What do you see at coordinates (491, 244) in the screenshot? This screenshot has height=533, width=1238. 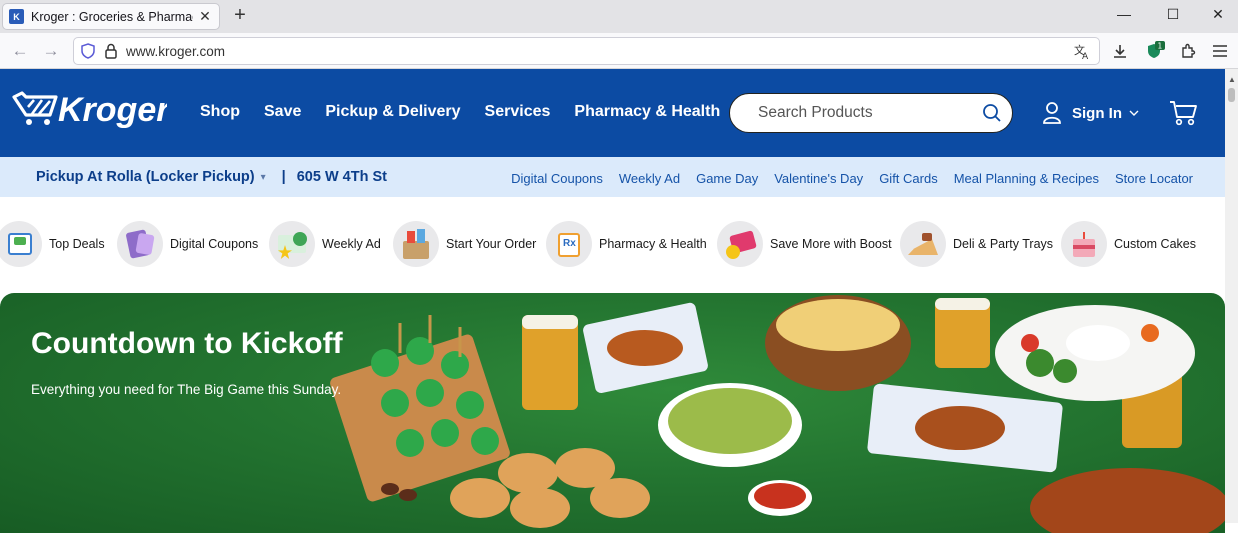 I see `category-label: Start Your Order` at bounding box center [491, 244].